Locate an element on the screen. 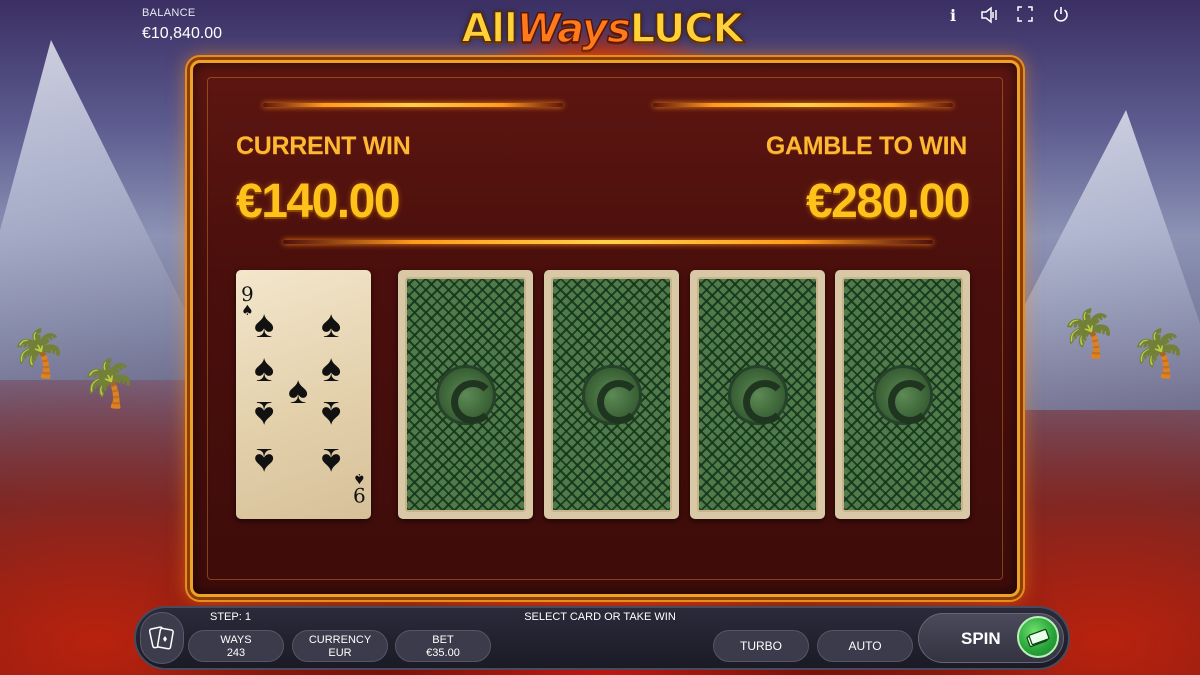 This screenshot has width=1200, height=675. gamble-to-win-value: €280.00 is located at coordinates (888, 201).